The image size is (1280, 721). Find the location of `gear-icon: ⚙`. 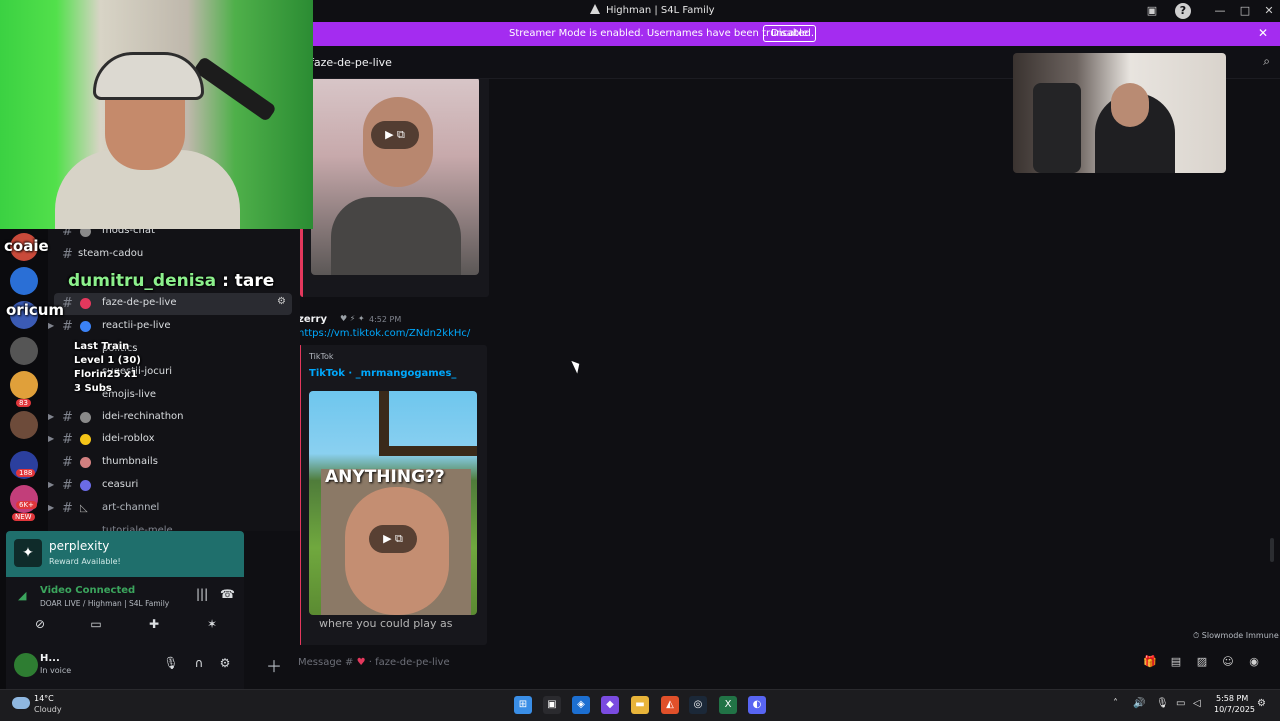

gear-icon: ⚙ is located at coordinates (225, 665).